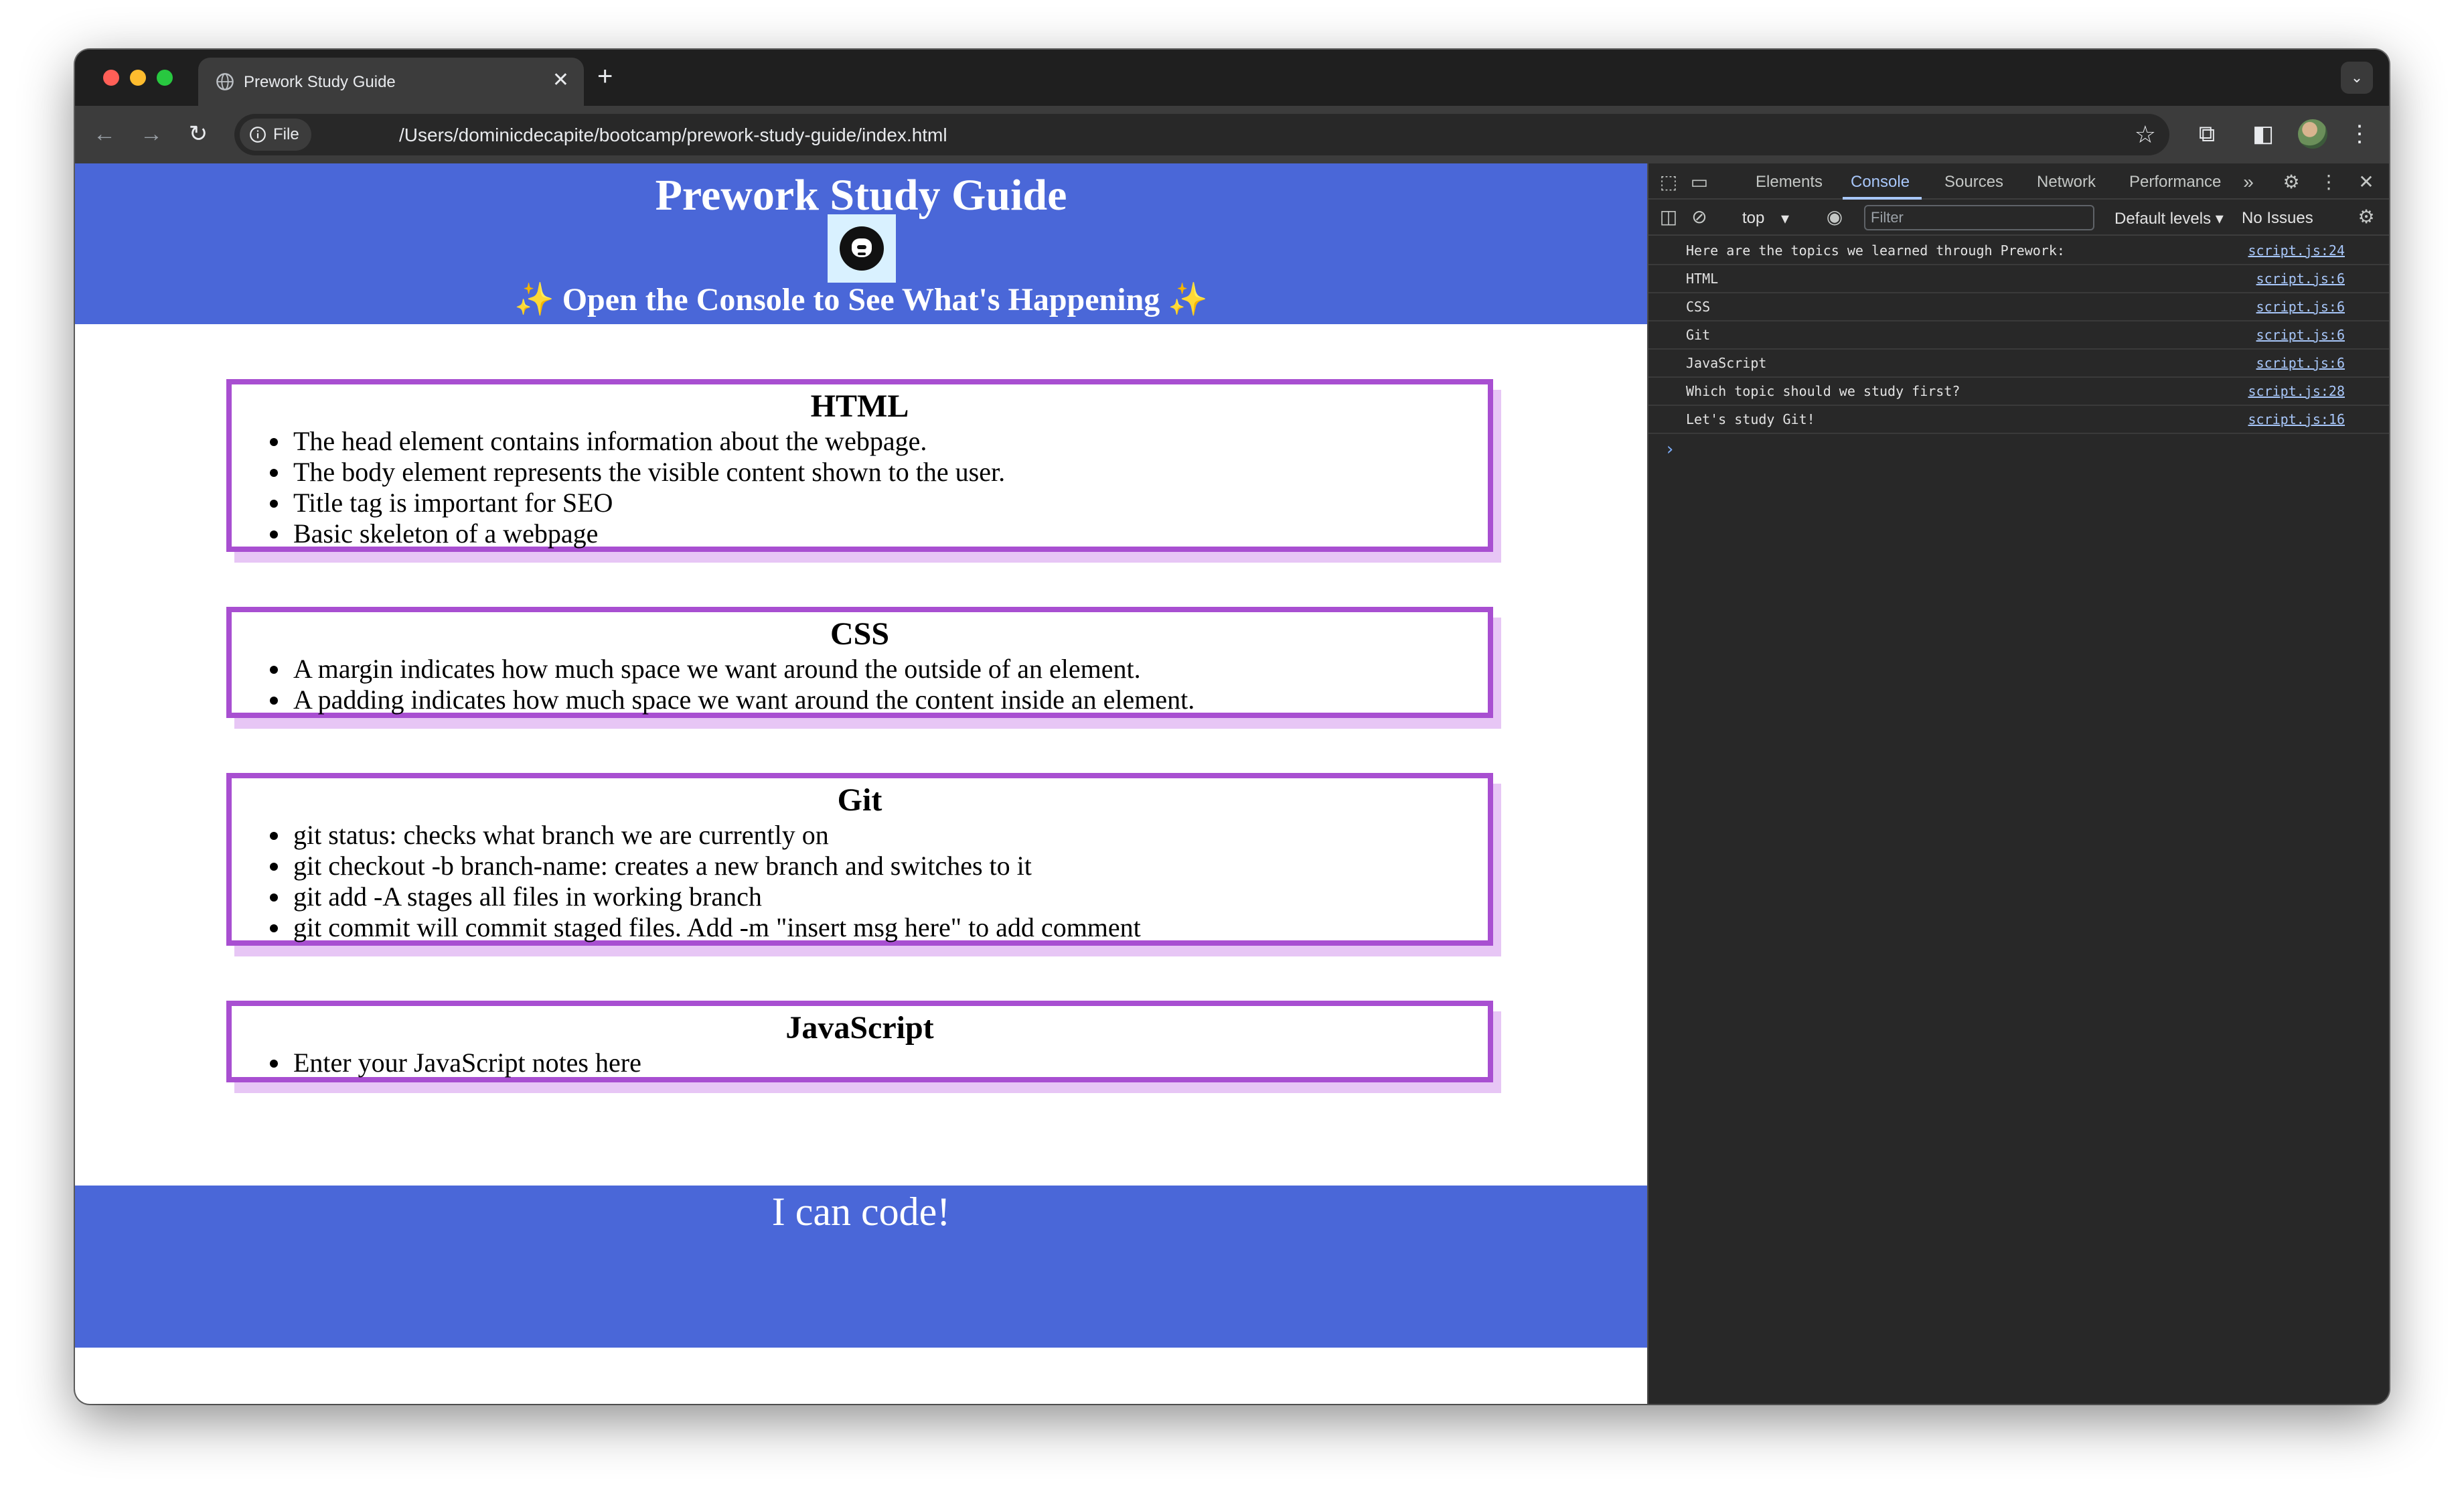 This screenshot has width=2464, height=1503. What do you see at coordinates (111, 78) in the screenshot?
I see `close-window-button` at bounding box center [111, 78].